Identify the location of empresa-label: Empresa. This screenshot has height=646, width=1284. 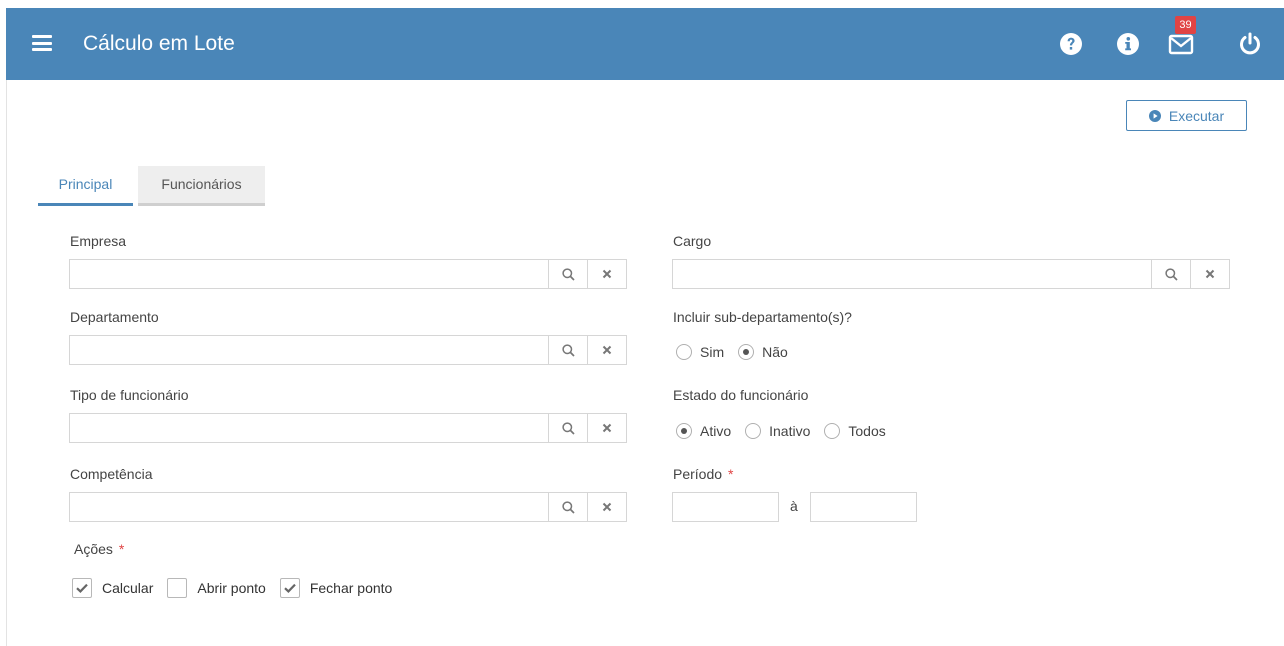
(98, 241).